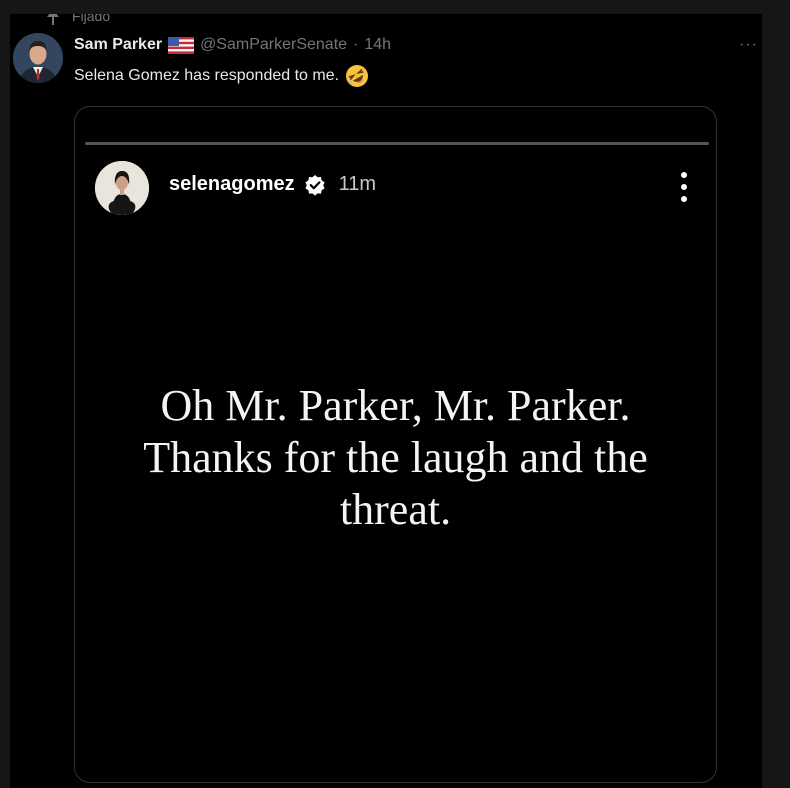 The width and height of the screenshot is (790, 788). I want to click on story-avatar, so click(122, 188).